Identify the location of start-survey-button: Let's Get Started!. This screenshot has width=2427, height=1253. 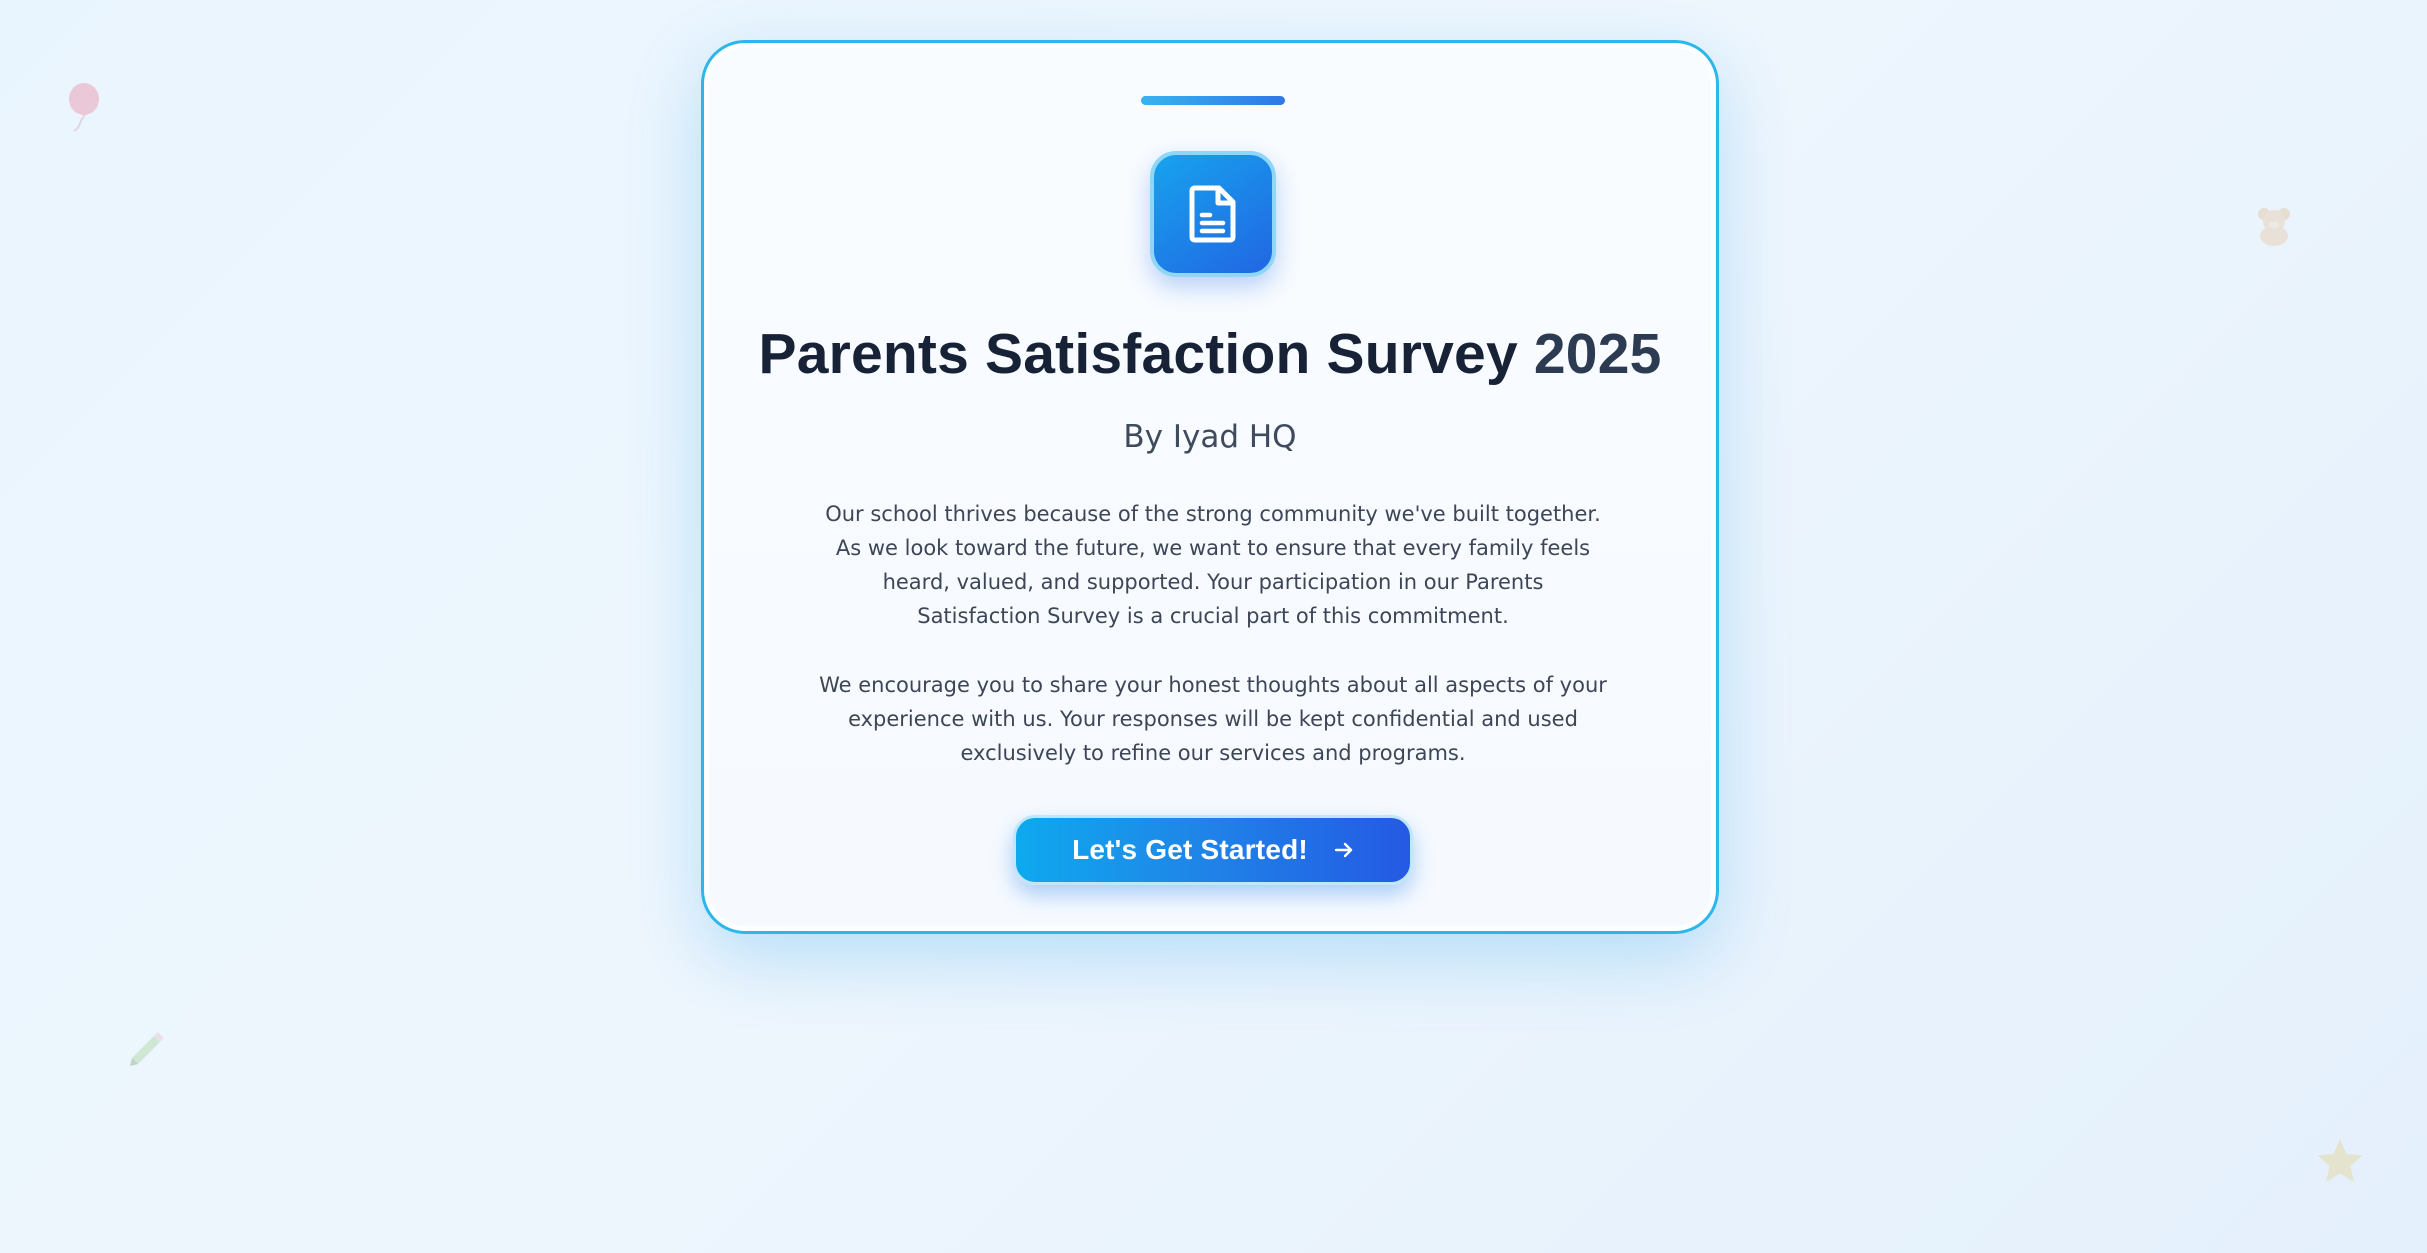
(1213, 850).